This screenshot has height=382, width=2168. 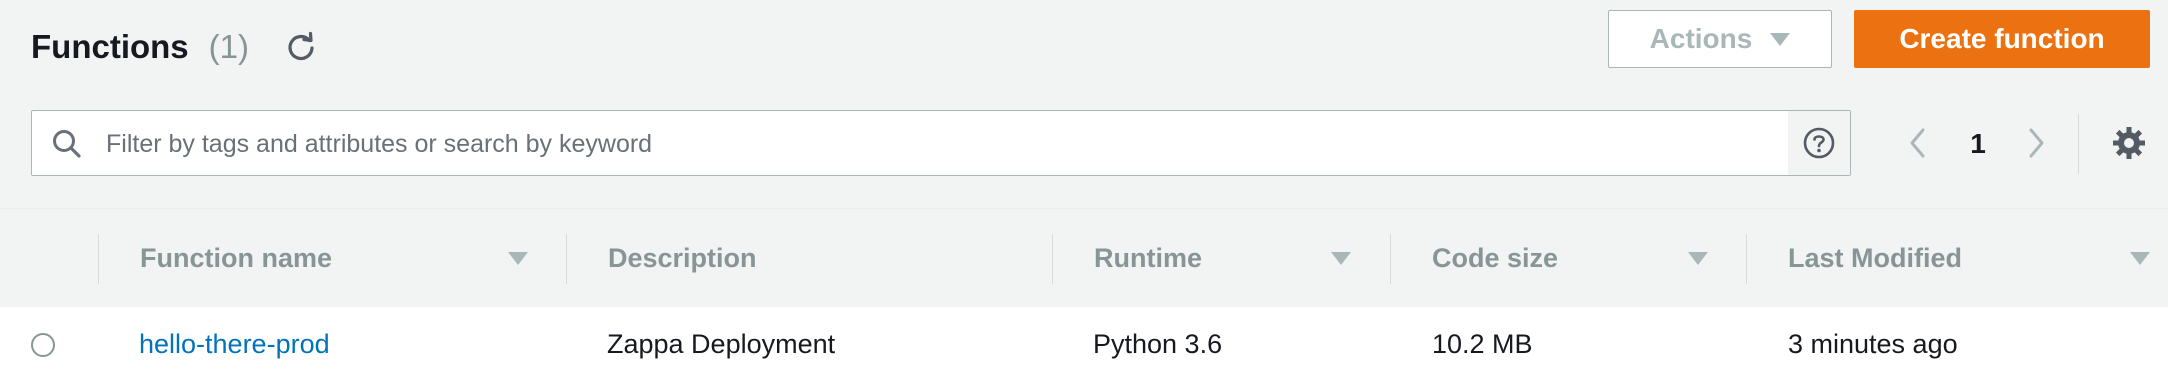 I want to click on column-header-description: Description, so click(x=682, y=258).